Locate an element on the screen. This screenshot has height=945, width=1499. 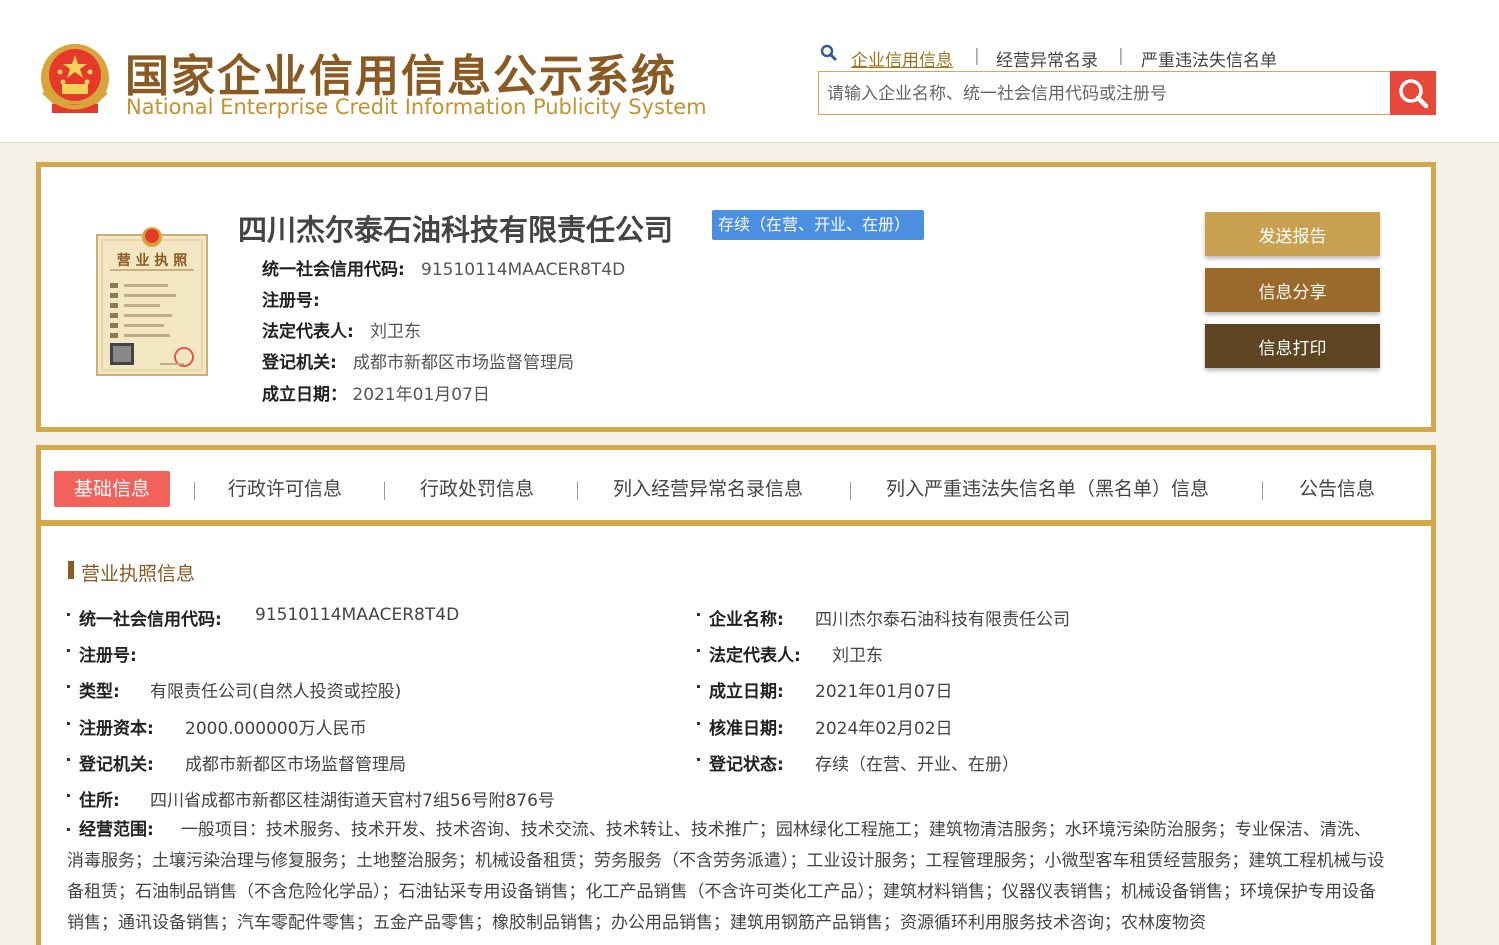
summary-established: 成立日期： 2021年01月07日 is located at coordinates (376, 395).